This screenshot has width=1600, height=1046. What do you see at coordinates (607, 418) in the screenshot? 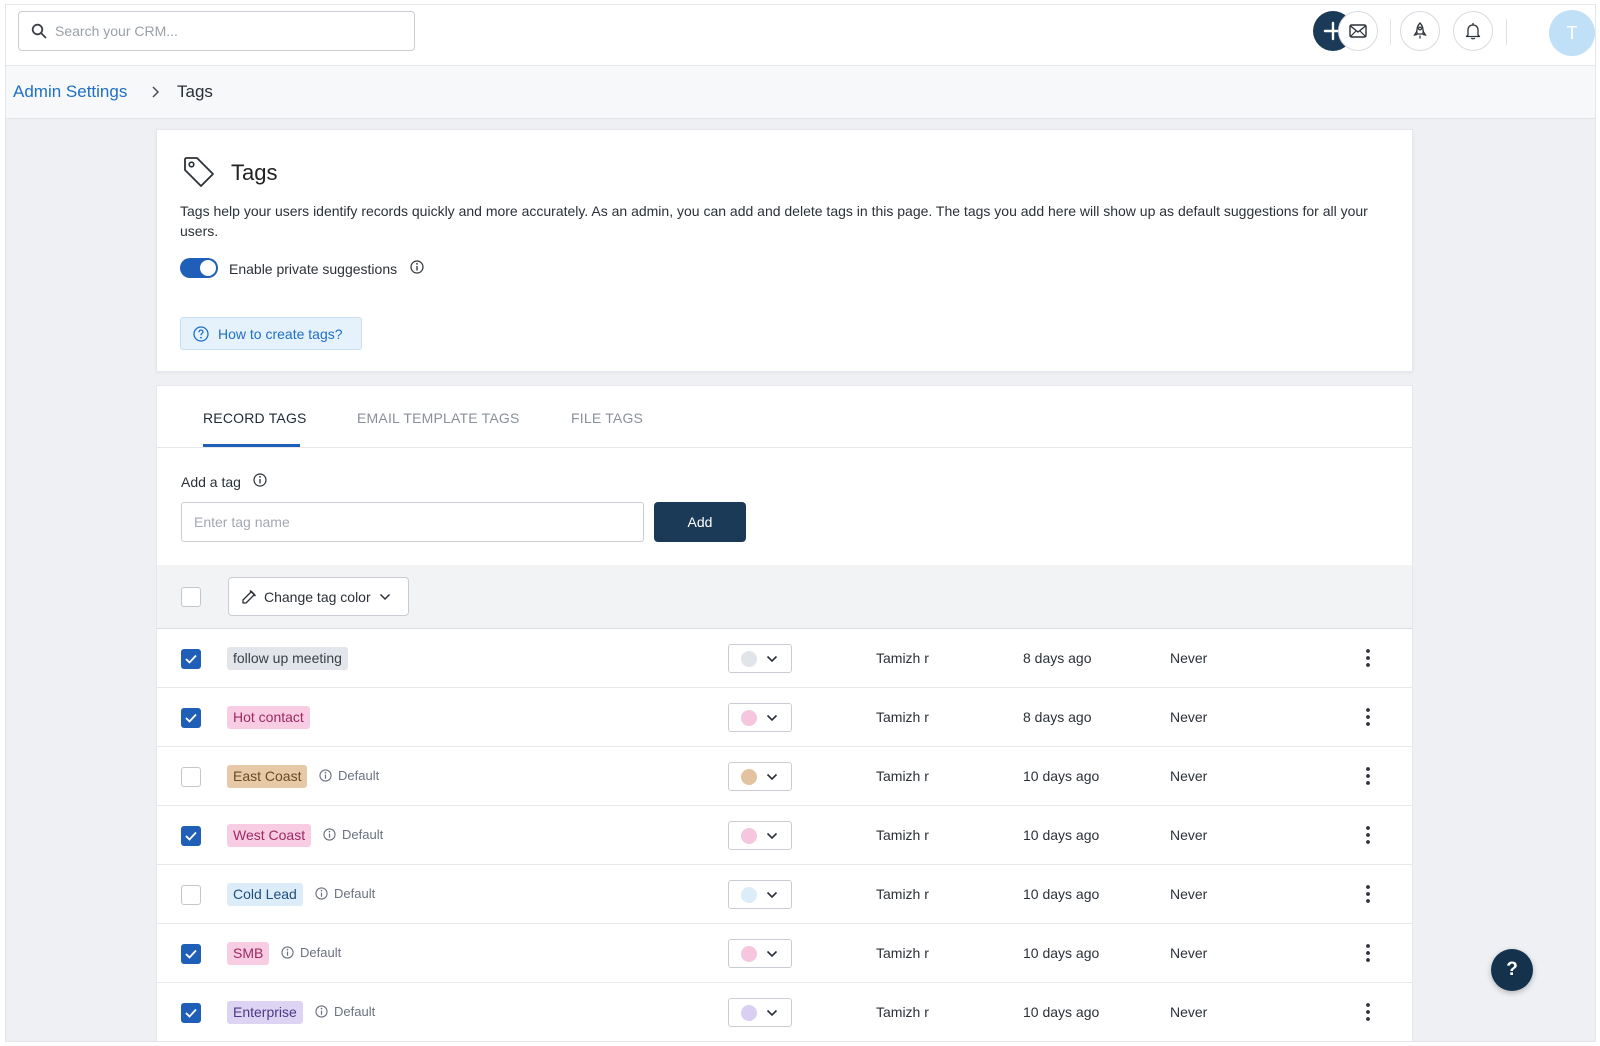
I see `tab-file-tags: FILE TAGS` at bounding box center [607, 418].